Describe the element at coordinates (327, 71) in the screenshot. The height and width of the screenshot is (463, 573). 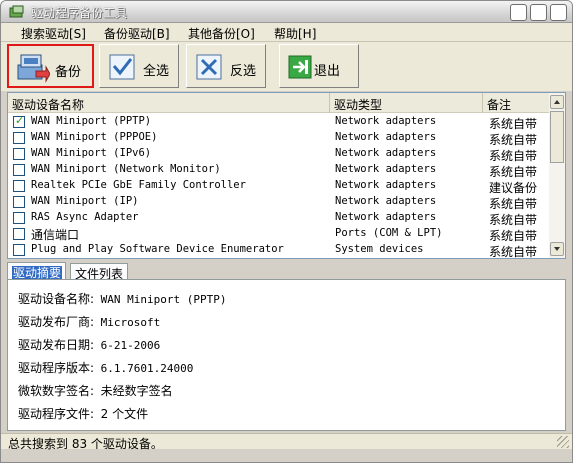
I see `exit-label: 退出` at that location.